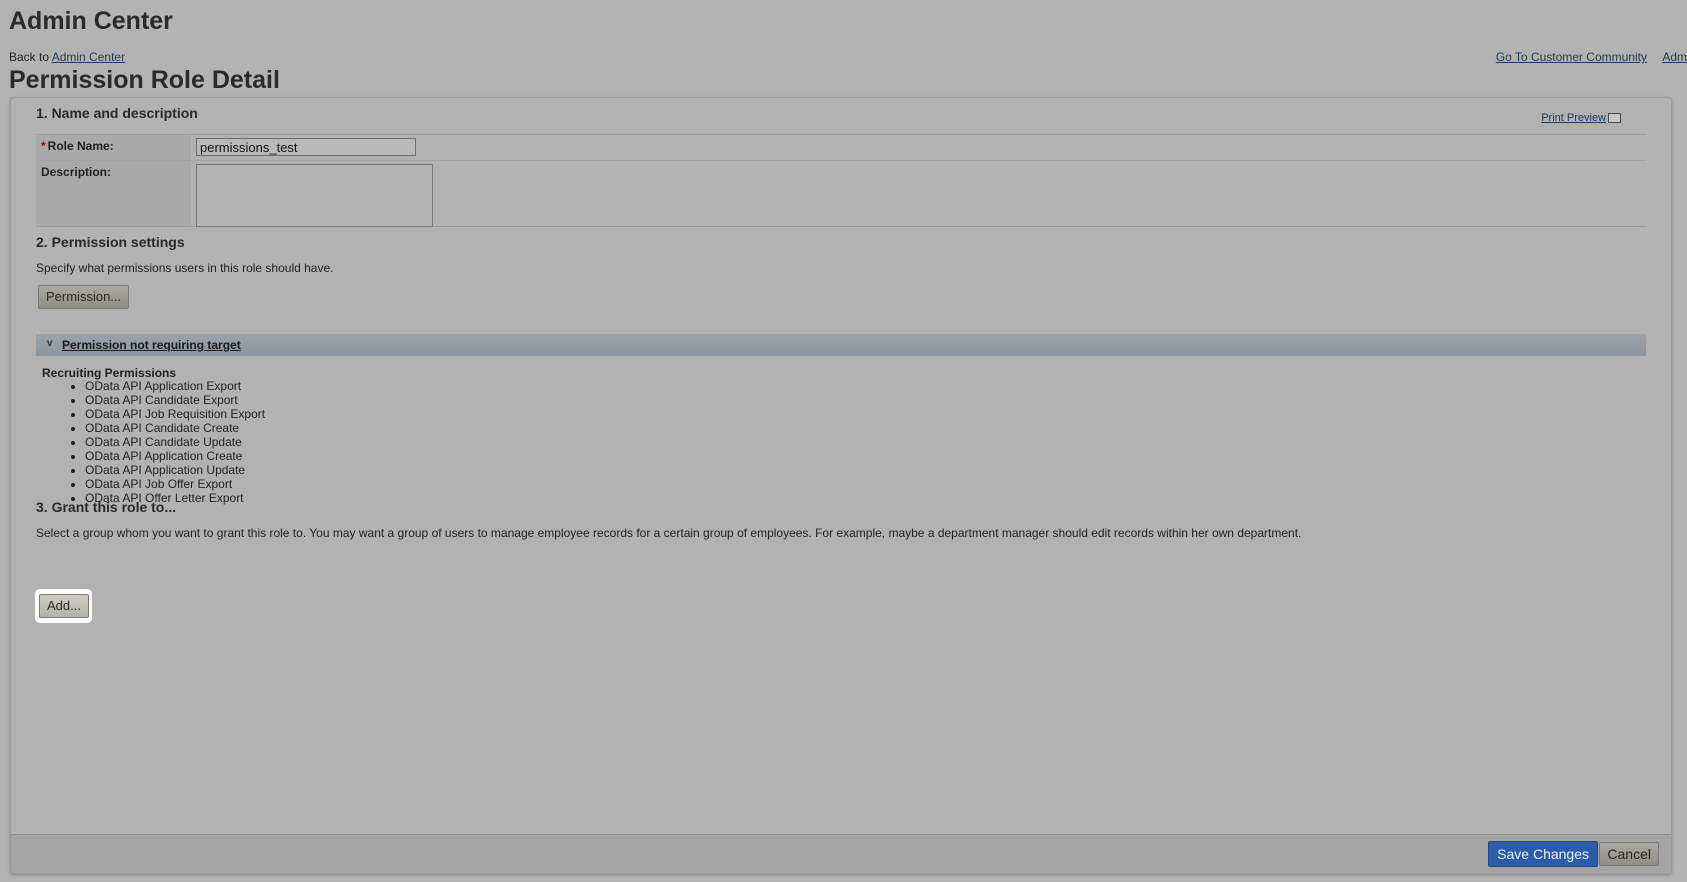  Describe the element at coordinates (91, 21) in the screenshot. I see `app-title: Admin Center` at that location.